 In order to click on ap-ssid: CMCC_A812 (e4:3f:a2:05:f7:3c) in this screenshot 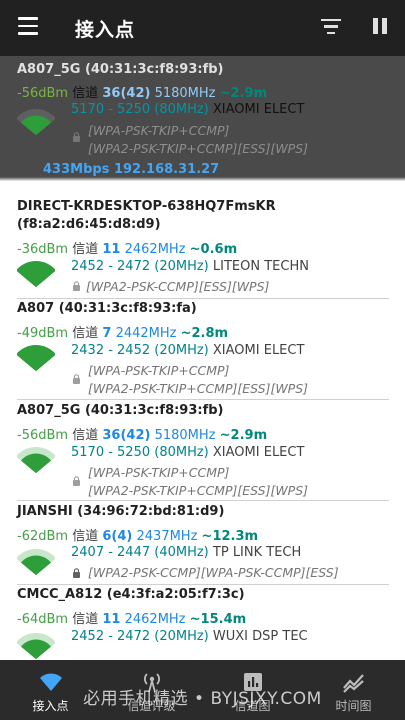, I will do `click(131, 594)`.